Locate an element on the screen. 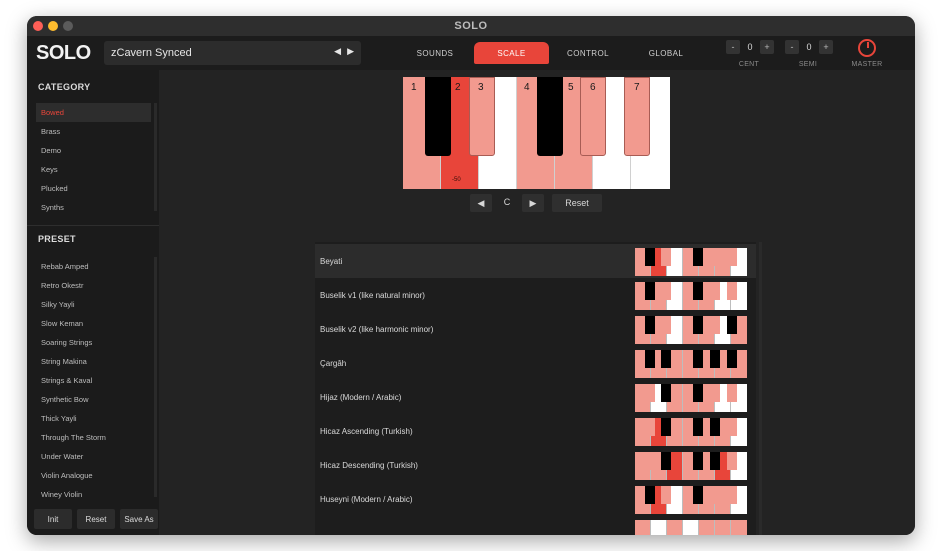  category-item-synths: Synths is located at coordinates (93, 207).